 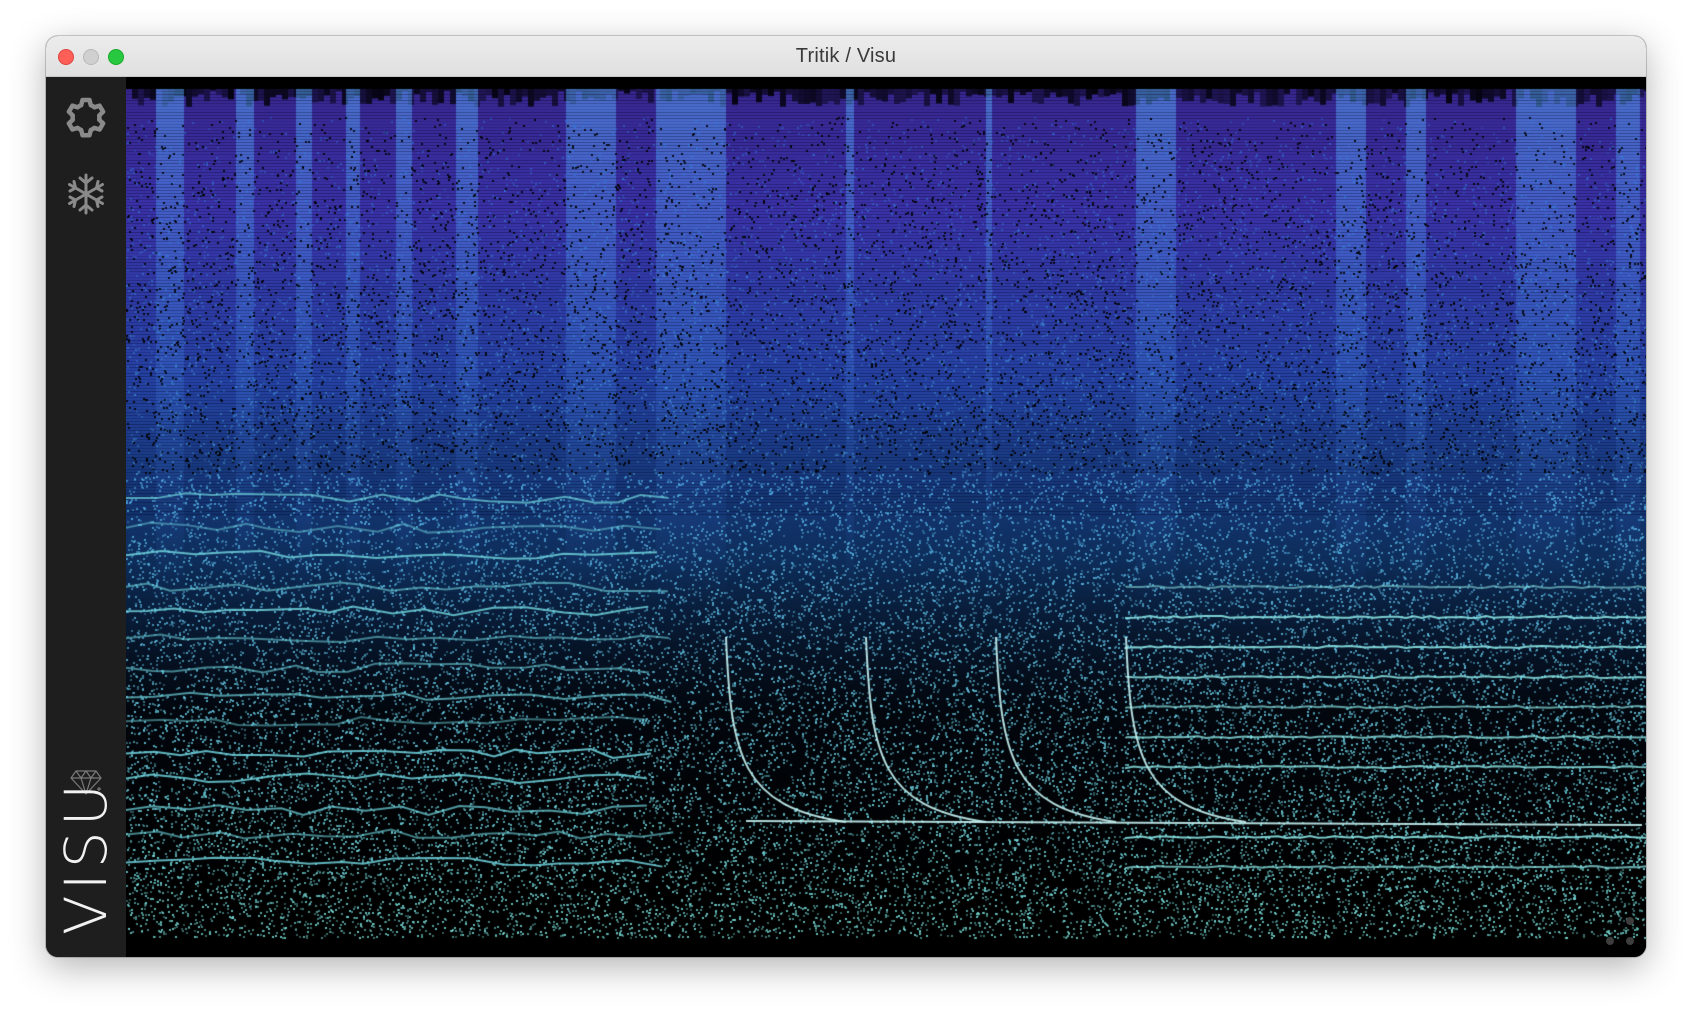 I want to click on window-controls, so click(x=91, y=57).